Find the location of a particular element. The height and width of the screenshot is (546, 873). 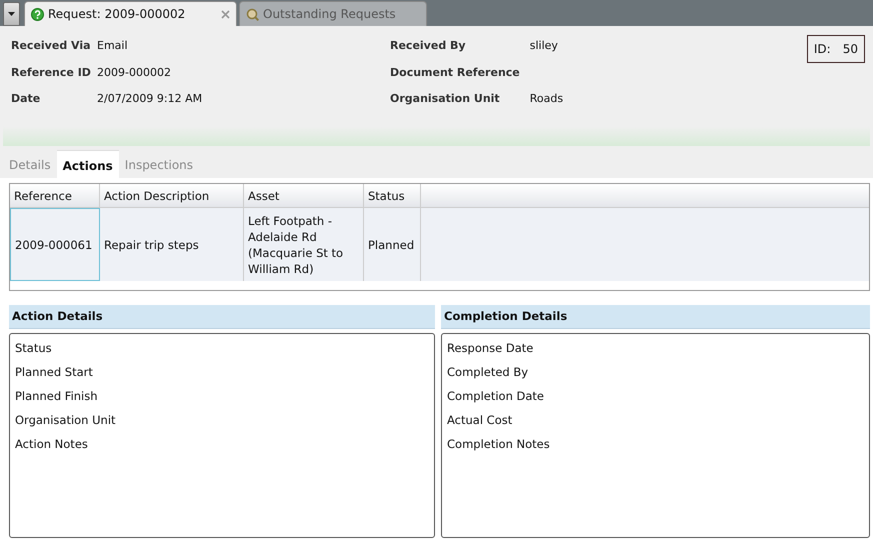

search-icon is located at coordinates (252, 14).